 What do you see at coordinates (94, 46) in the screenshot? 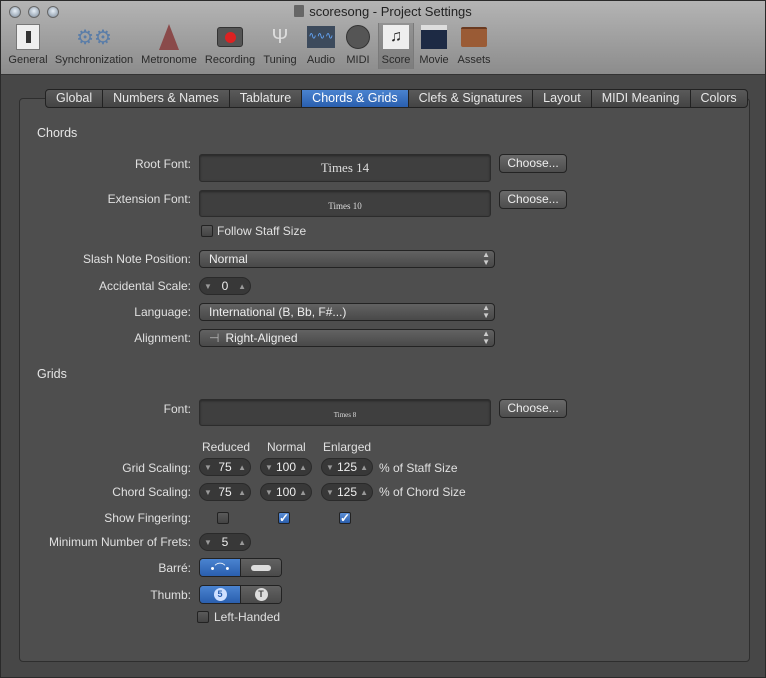
I see `toolbar-synchronization: ⚙⚙ Synchronization` at bounding box center [94, 46].